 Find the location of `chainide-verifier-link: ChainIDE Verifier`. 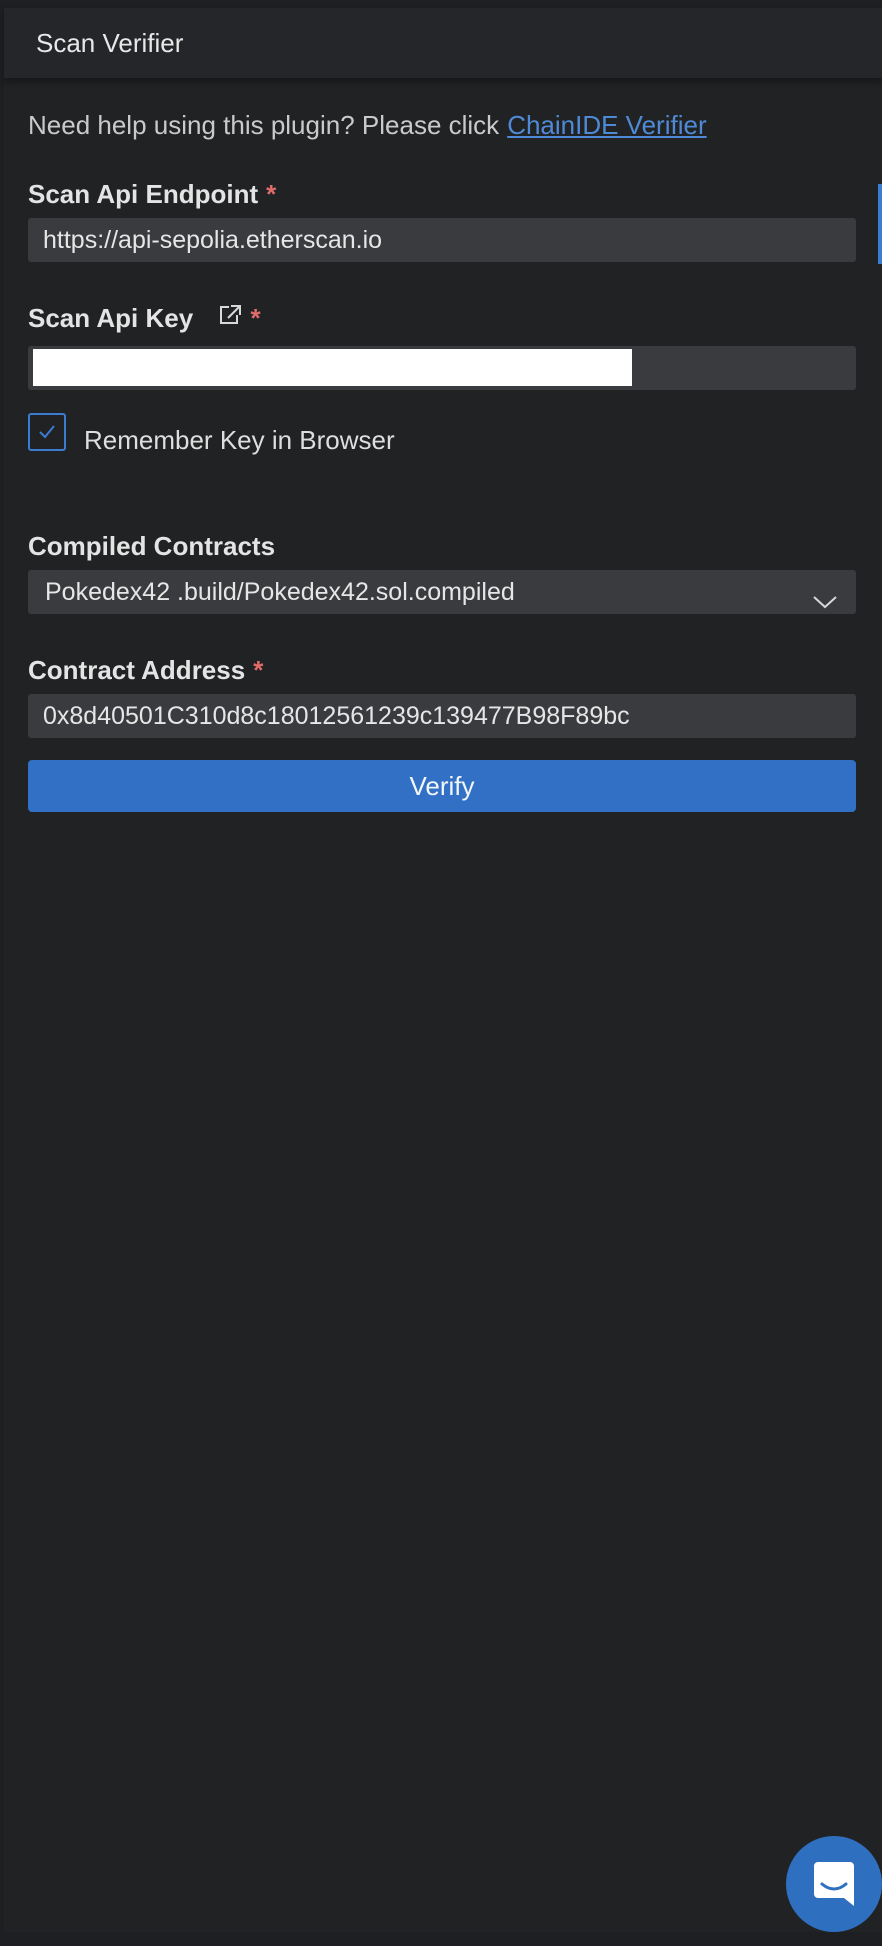

chainide-verifier-link: ChainIDE Verifier is located at coordinates (606, 125).